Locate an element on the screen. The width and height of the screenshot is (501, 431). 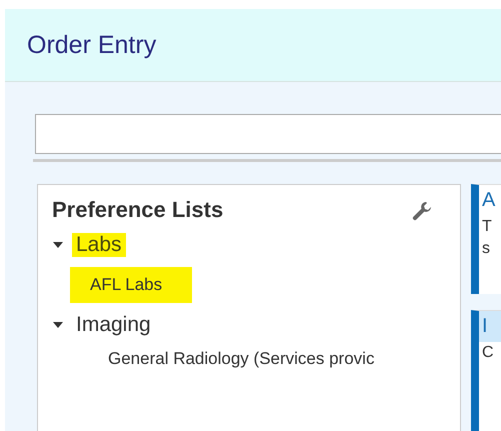
wrench-icon is located at coordinates (422, 211).